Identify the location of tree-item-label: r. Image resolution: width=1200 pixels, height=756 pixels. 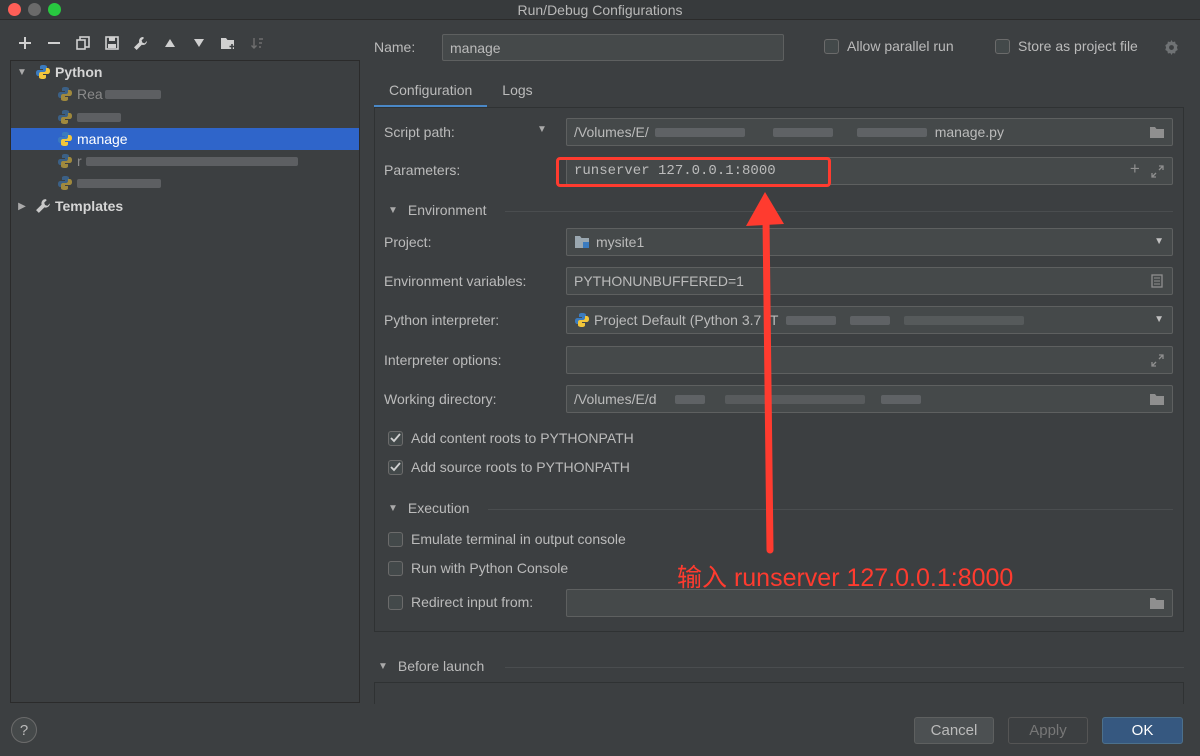
(79, 161).